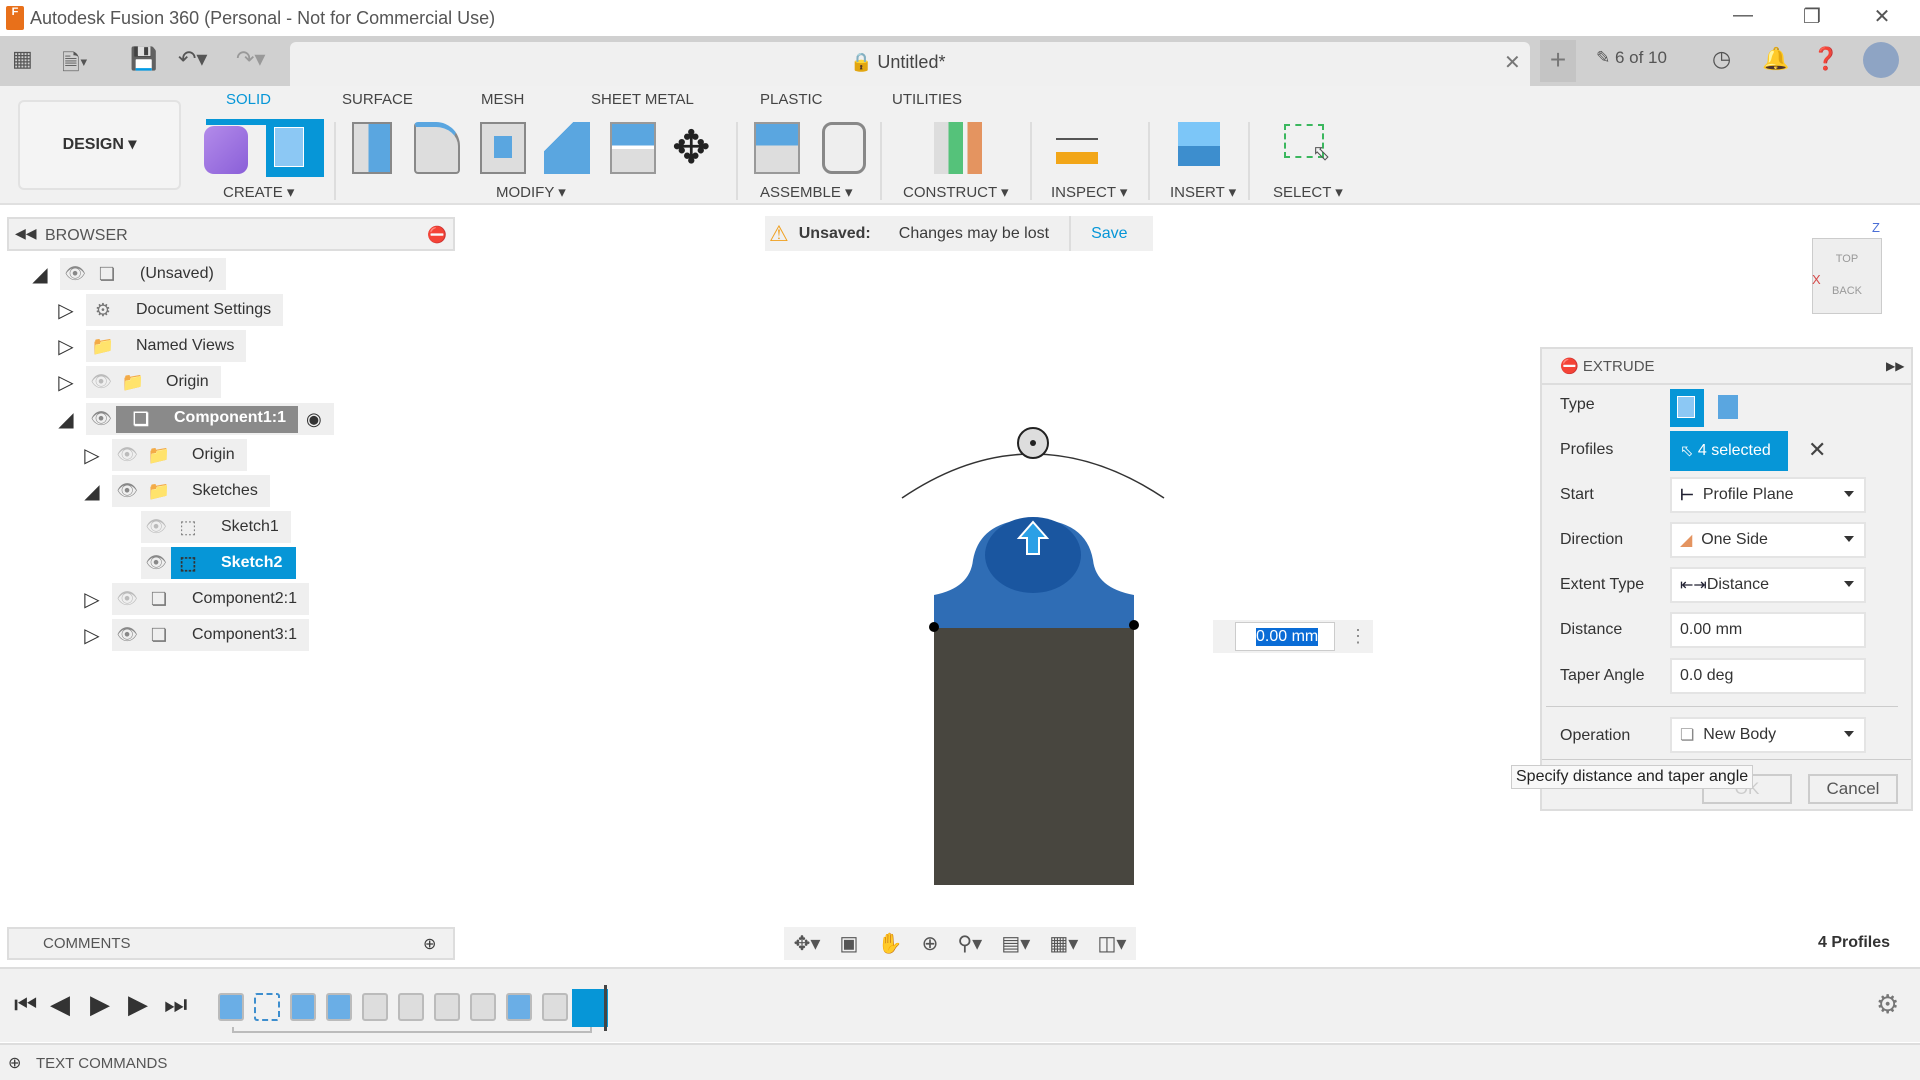 The image size is (1920, 1080). What do you see at coordinates (295, 148) in the screenshot?
I see `extrude-icon` at bounding box center [295, 148].